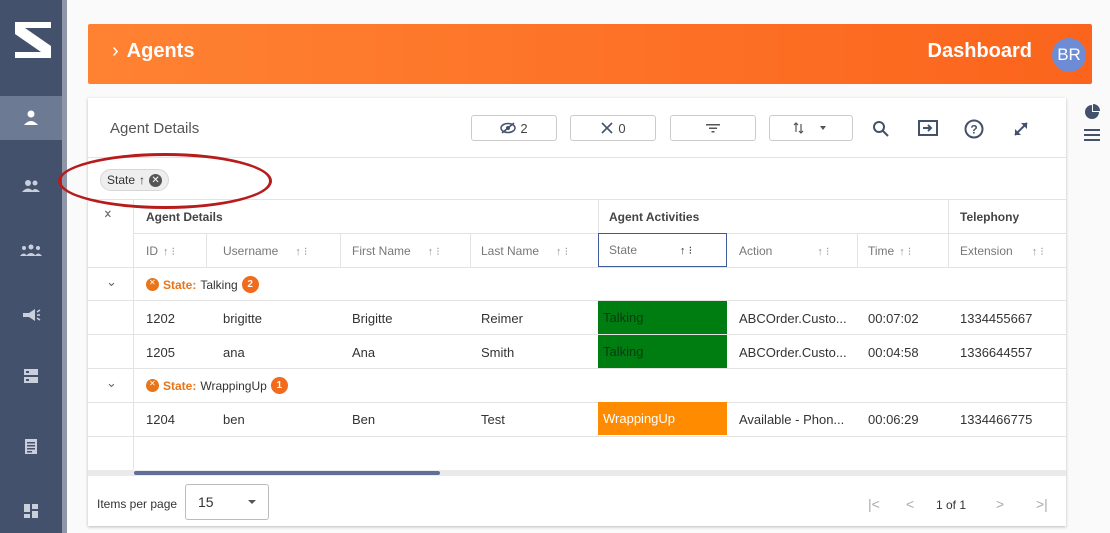  What do you see at coordinates (996, 352) in the screenshot?
I see `cell-extension: 1336644557` at bounding box center [996, 352].